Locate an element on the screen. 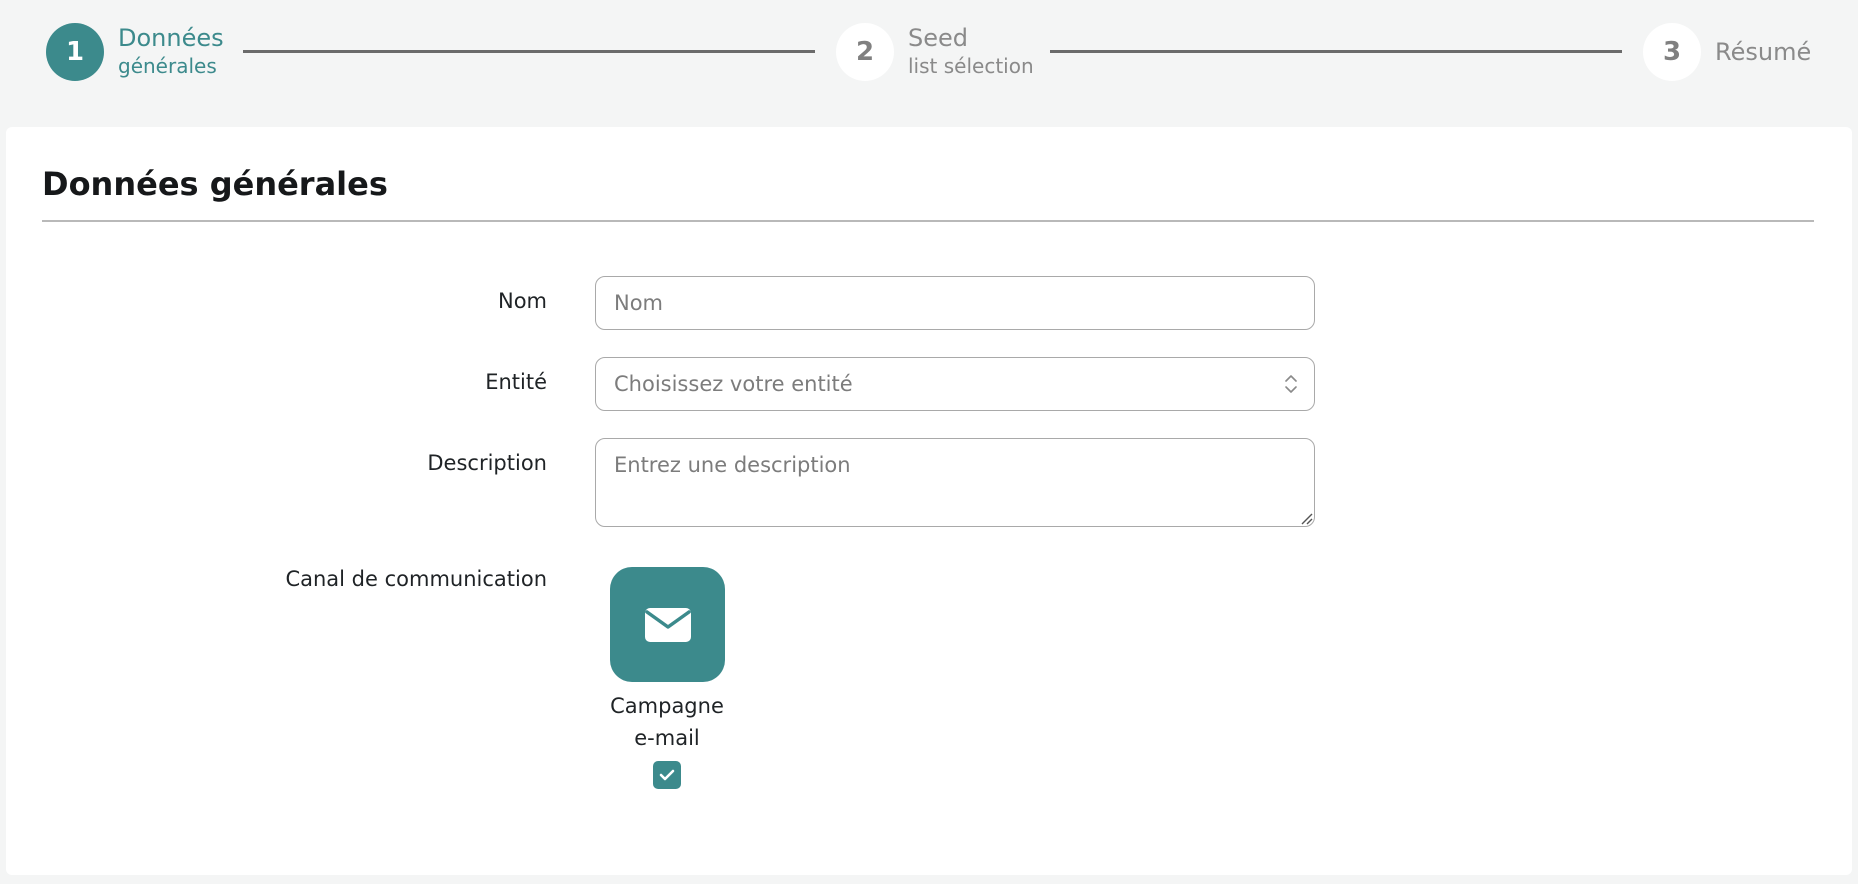  canal-label: Canal de communication is located at coordinates (416, 579).